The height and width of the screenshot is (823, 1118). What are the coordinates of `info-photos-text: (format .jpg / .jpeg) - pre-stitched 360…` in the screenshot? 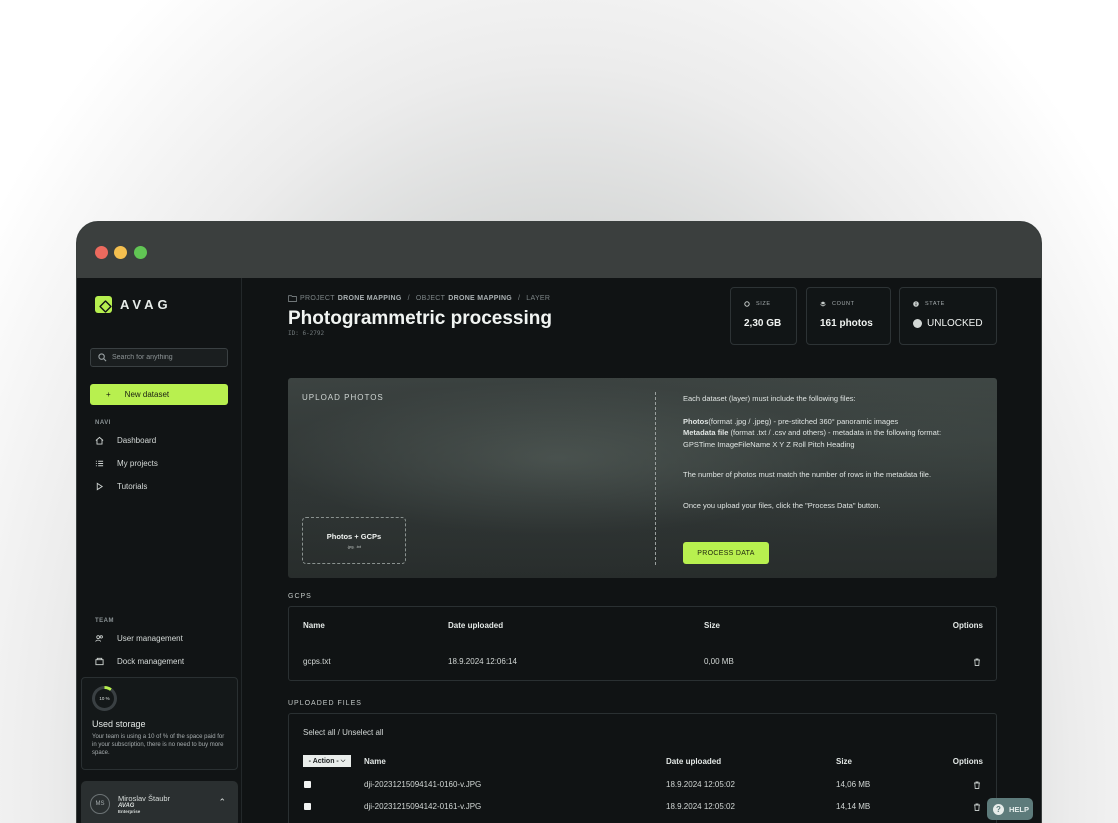 It's located at (803, 421).